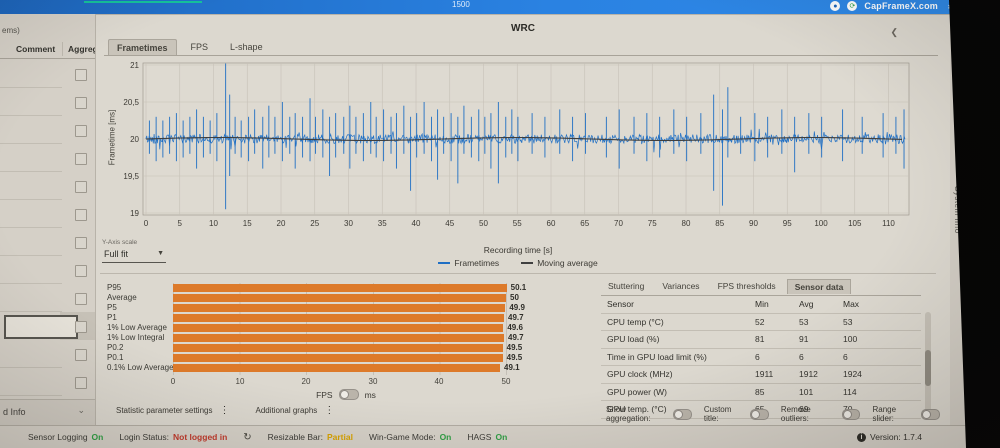 The height and width of the screenshot is (448, 1000). I want to click on info-icon: i, so click(862, 437).